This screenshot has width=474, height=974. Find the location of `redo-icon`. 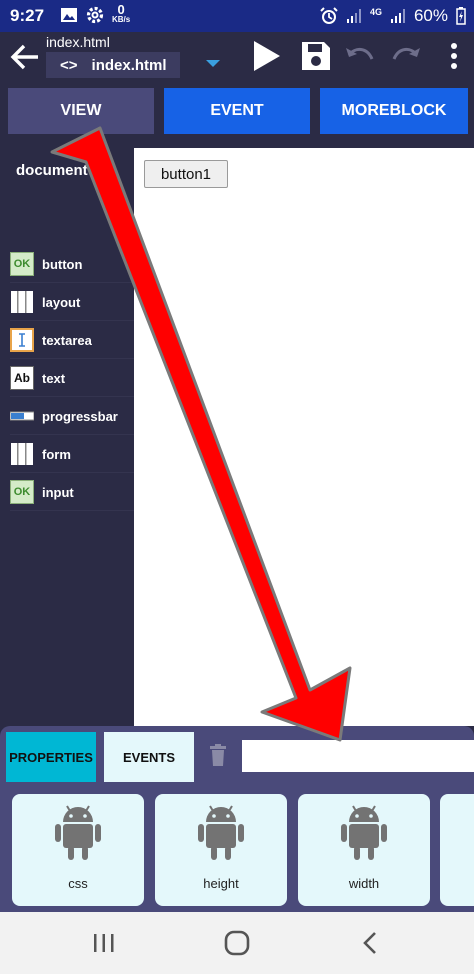

redo-icon is located at coordinates (406, 54).